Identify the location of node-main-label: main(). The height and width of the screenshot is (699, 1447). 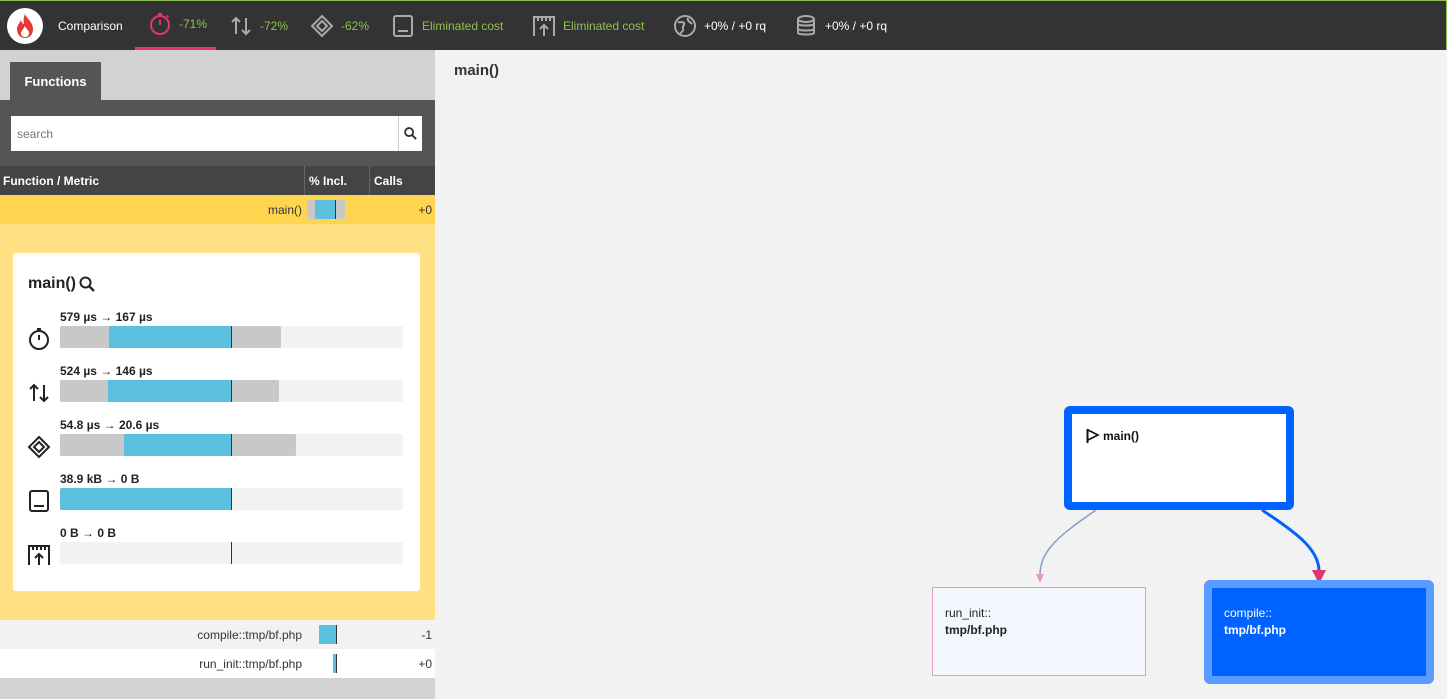
(1112, 436).